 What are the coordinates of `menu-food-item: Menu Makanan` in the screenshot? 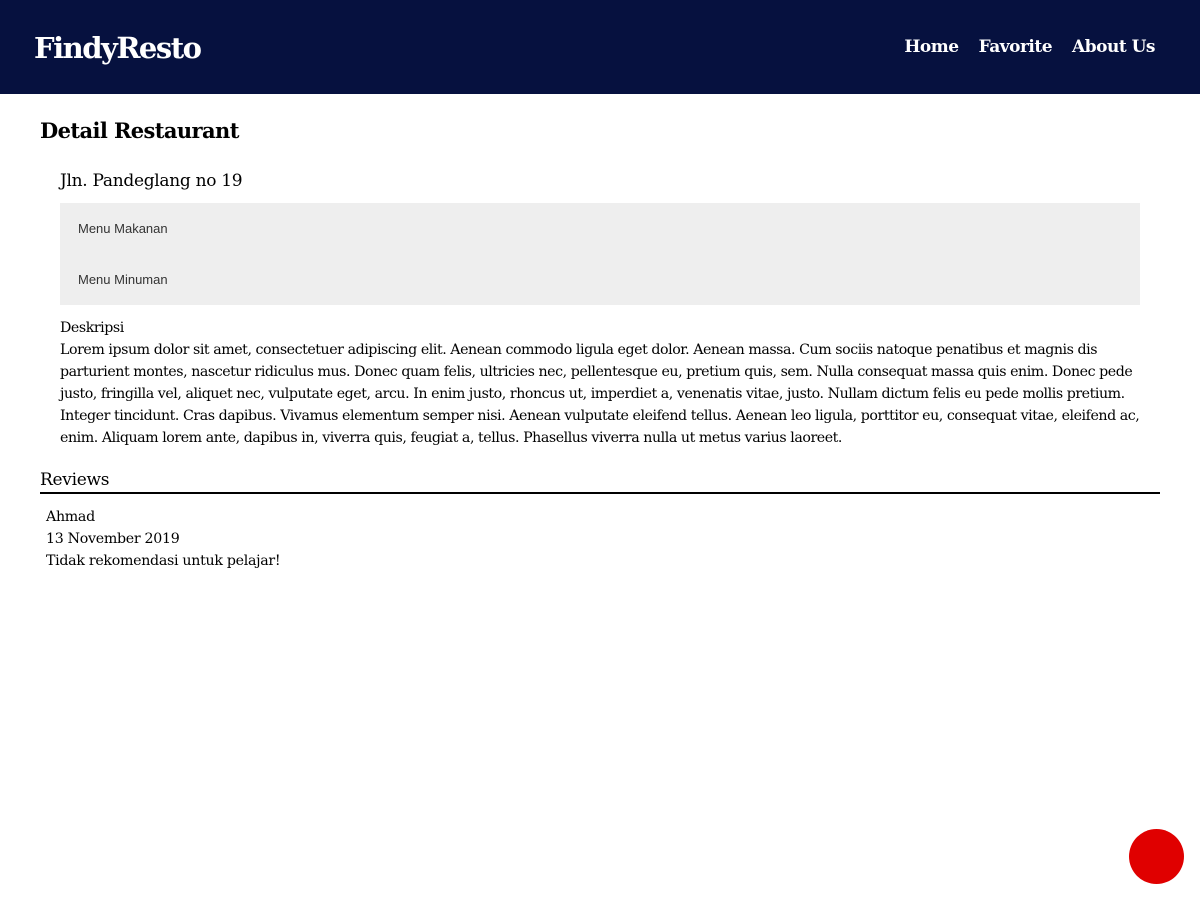 It's located at (123, 229).